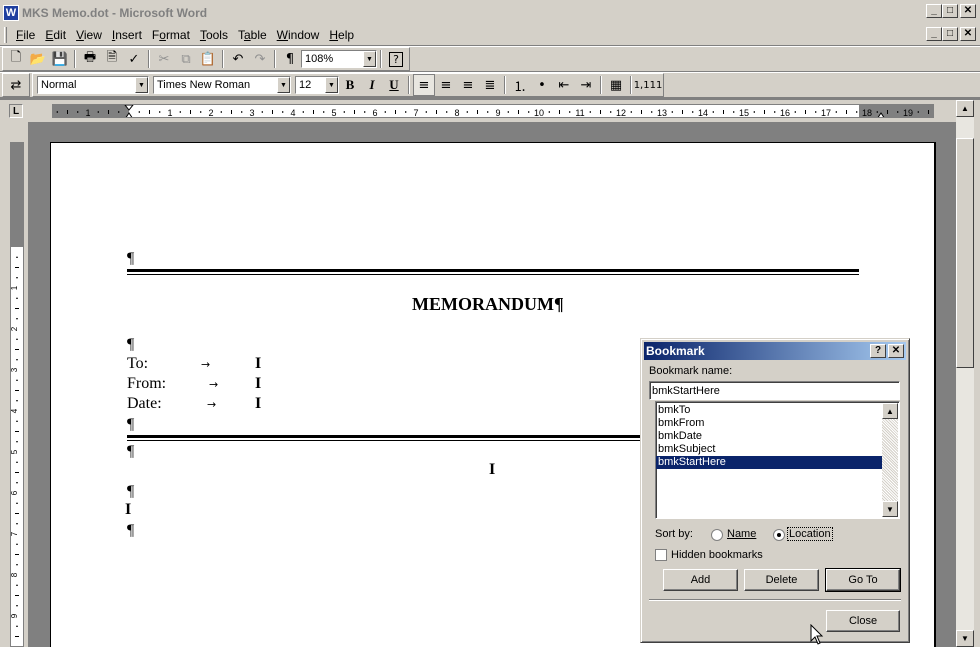 This screenshot has height=647, width=980. I want to click on justify-icon: ≣, so click(490, 85).